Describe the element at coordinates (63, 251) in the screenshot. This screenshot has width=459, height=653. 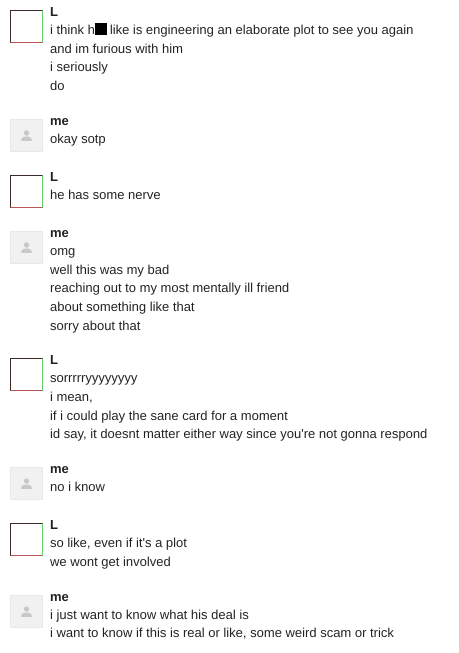
I see `message-text: omg` at that location.